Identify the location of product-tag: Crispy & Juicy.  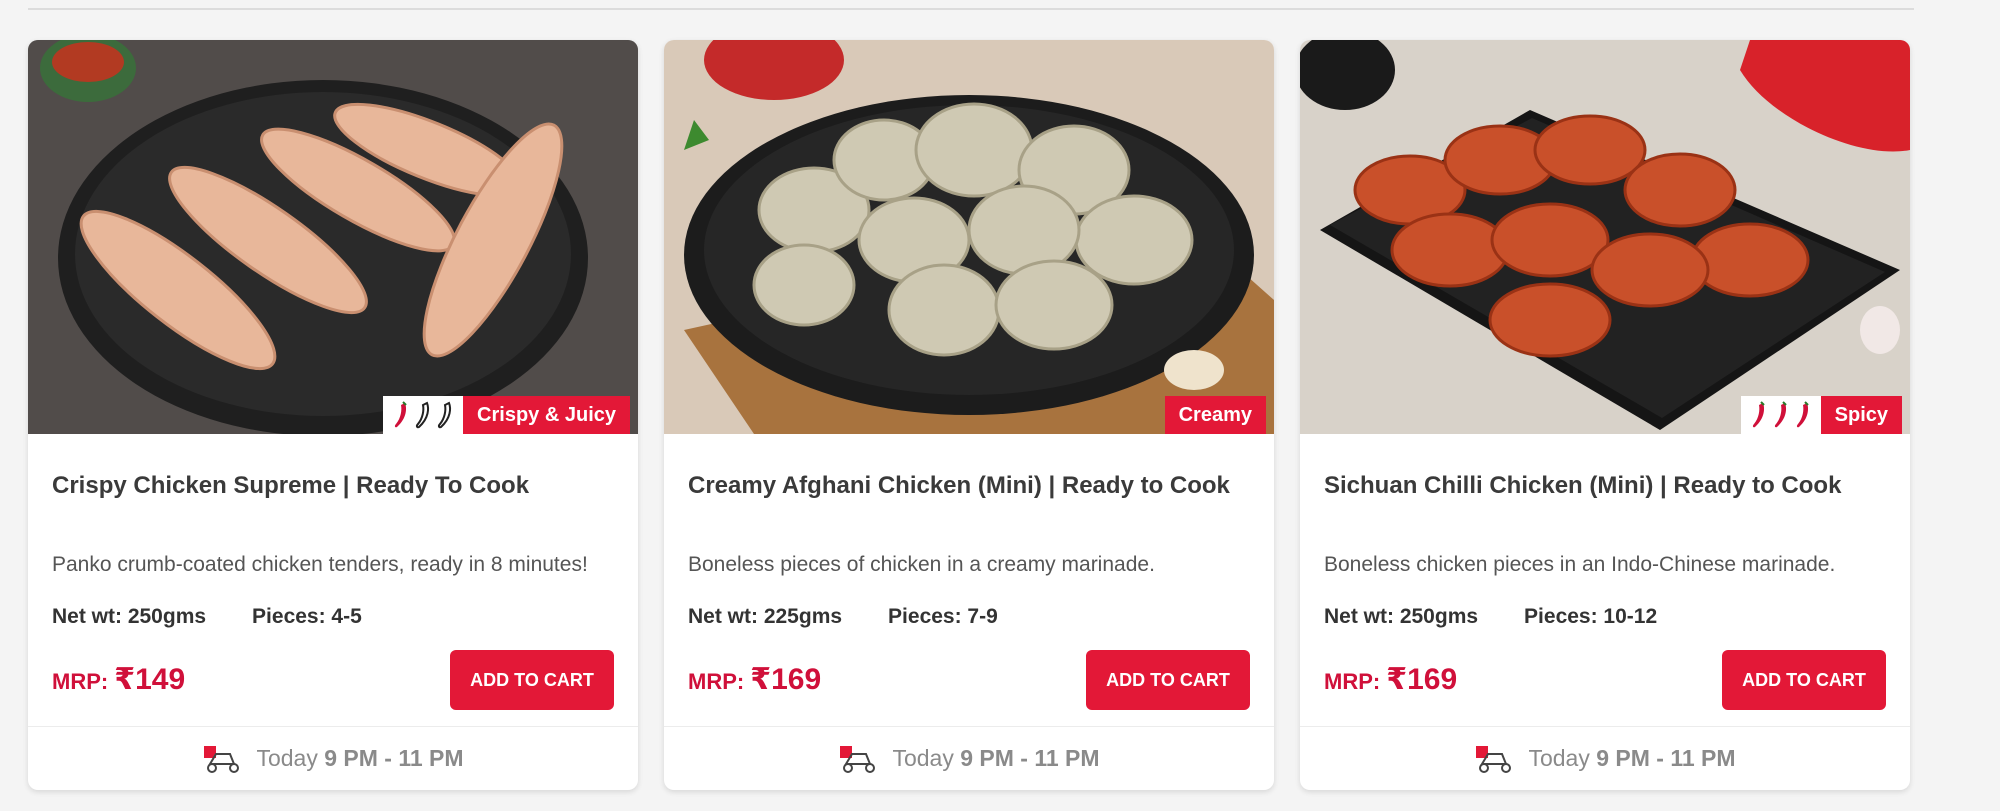
(506, 415).